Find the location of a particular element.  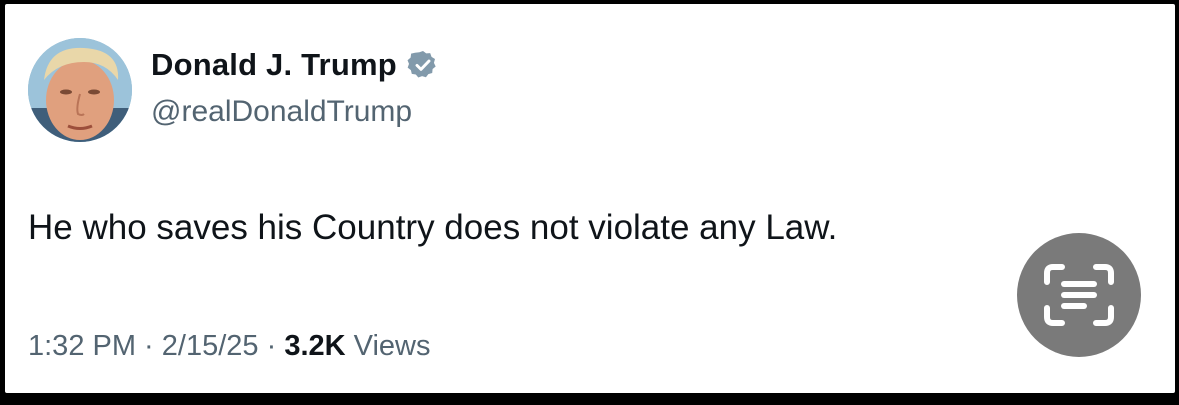

verified-badge-icon is located at coordinates (423, 65).